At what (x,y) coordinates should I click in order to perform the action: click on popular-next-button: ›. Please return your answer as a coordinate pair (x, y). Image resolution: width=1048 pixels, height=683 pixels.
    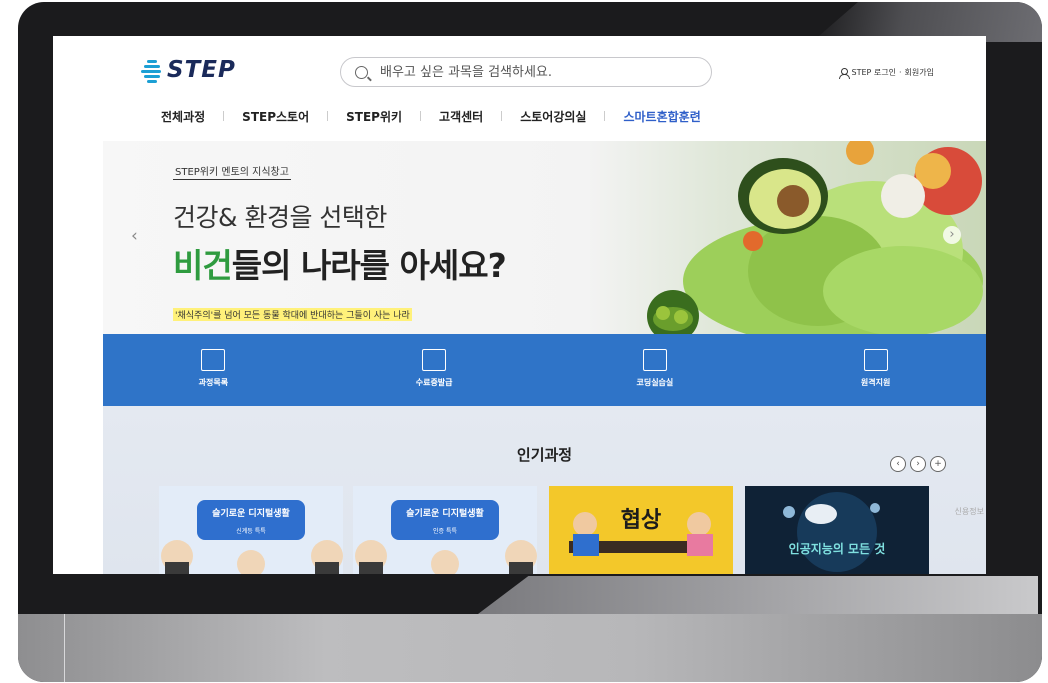
    Looking at the image, I should click on (918, 464).